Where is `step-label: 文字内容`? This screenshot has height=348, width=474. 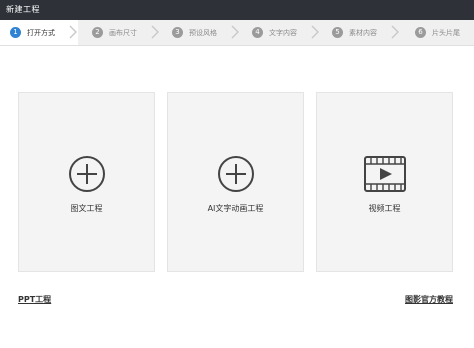
step-label: 文字内容 is located at coordinates (283, 32).